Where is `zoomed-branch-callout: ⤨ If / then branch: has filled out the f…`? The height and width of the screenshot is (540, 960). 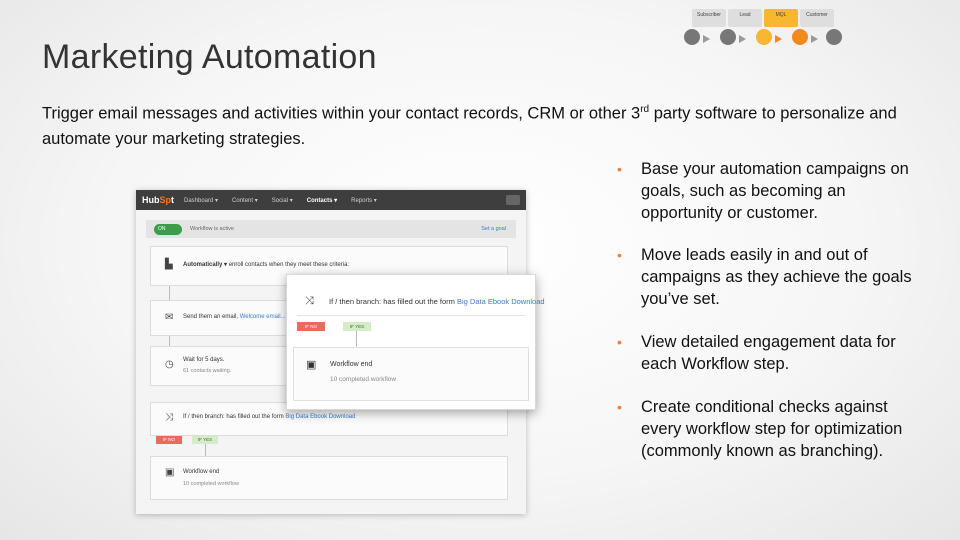
zoomed-branch-callout: ⤨ If / then branch: has filled out the f… is located at coordinates (415, 342).